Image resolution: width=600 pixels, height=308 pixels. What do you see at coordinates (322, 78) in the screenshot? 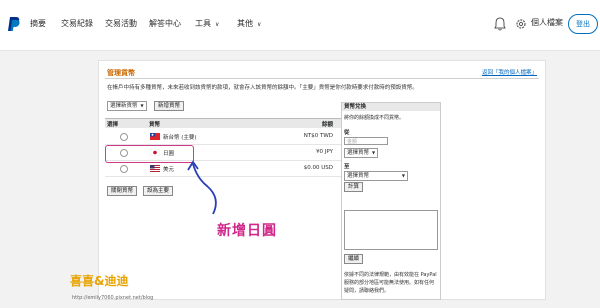
I see `divider` at bounding box center [322, 78].